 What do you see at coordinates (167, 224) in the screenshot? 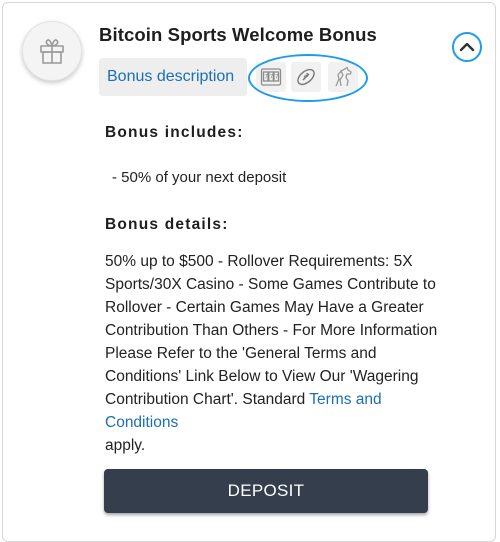
I see `details-heading: Bonus details:` at bounding box center [167, 224].